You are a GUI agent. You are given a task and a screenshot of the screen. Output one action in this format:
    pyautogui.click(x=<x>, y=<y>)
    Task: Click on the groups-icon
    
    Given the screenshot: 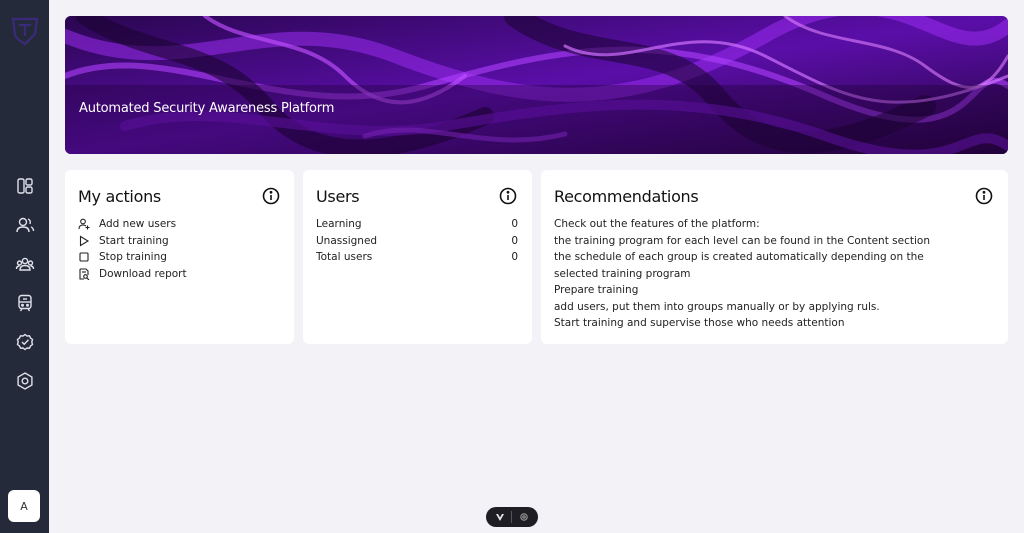 What is the action you would take?
    pyautogui.click(x=24, y=264)
    